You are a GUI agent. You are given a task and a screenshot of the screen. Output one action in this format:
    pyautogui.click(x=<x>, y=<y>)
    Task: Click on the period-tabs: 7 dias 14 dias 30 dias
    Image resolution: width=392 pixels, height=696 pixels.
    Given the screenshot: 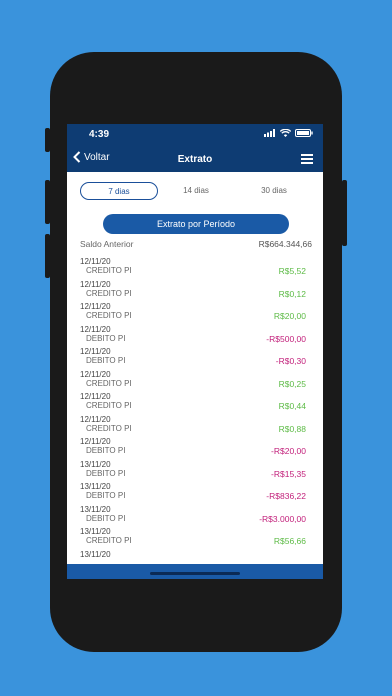 What is the action you would take?
    pyautogui.click(x=195, y=191)
    